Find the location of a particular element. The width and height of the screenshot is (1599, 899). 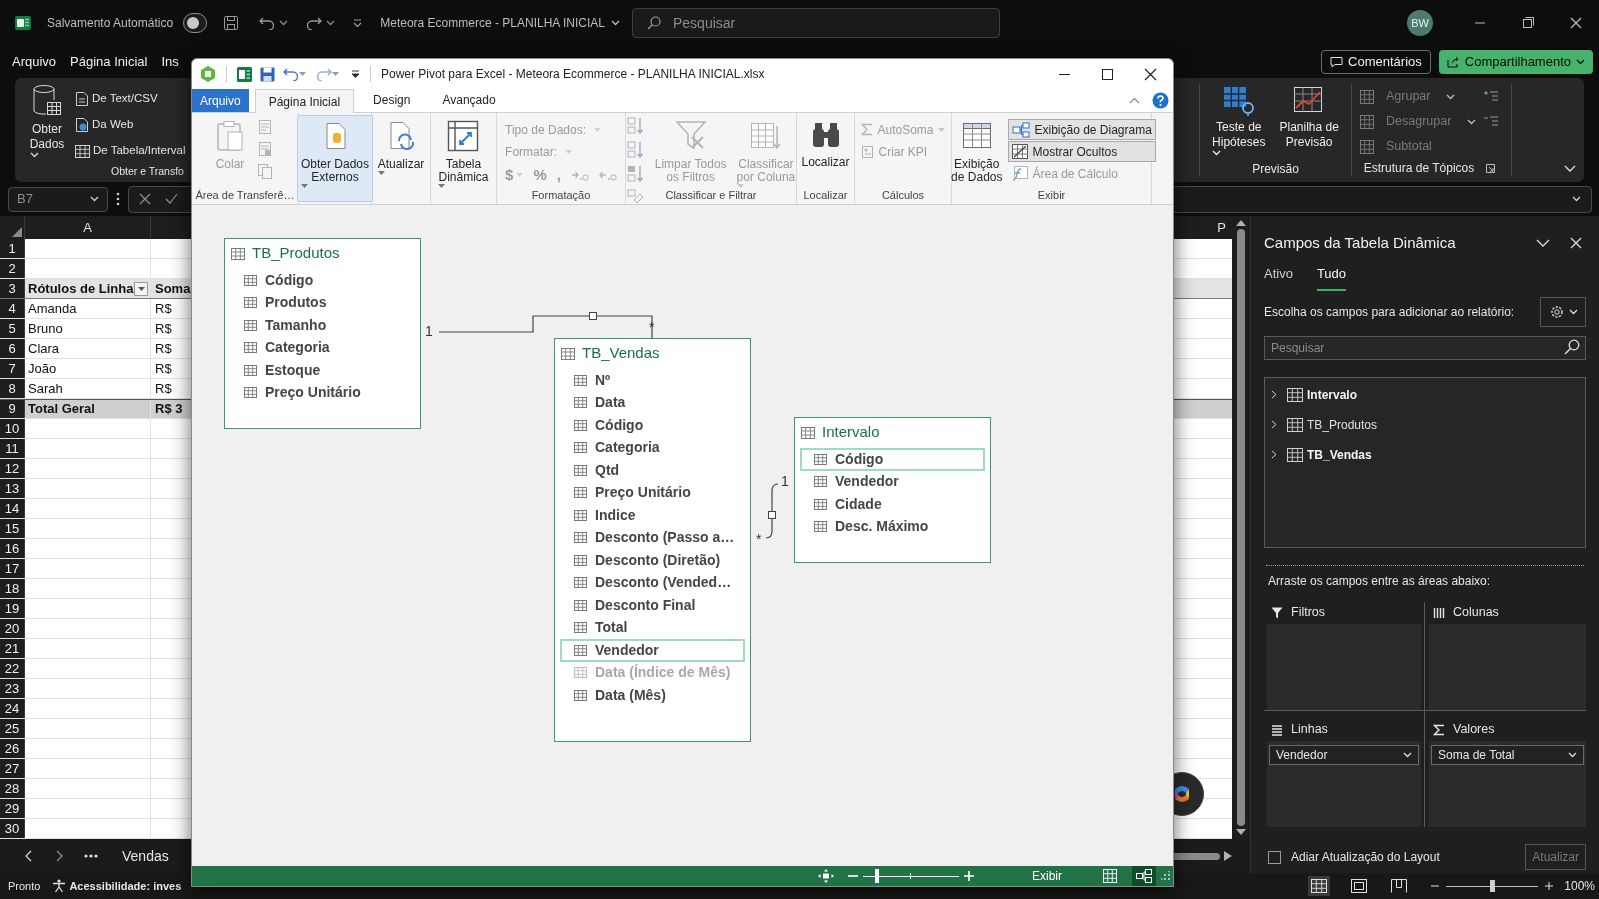

table-name: Intervalo is located at coordinates (851, 432).